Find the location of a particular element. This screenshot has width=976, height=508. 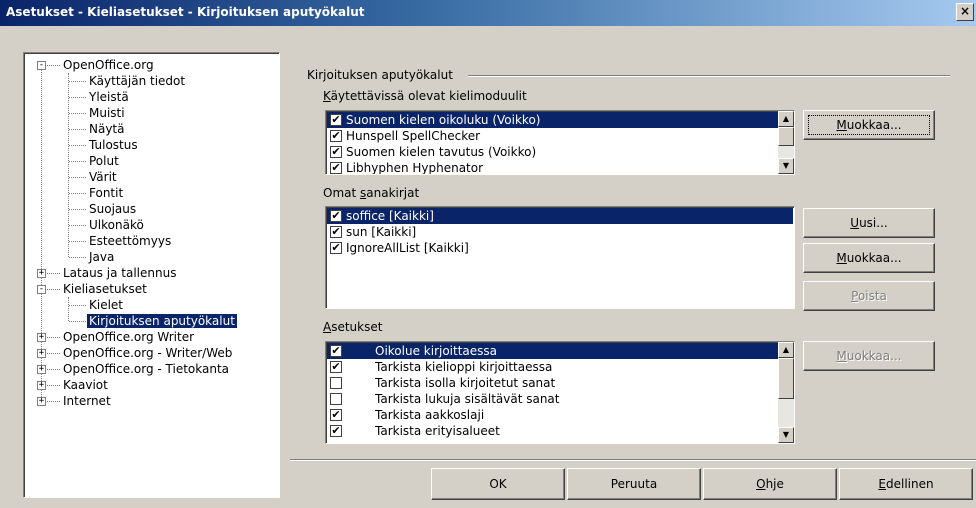

list-item: ✔ IgnoreAllList [Kaikki] is located at coordinates (560, 248).